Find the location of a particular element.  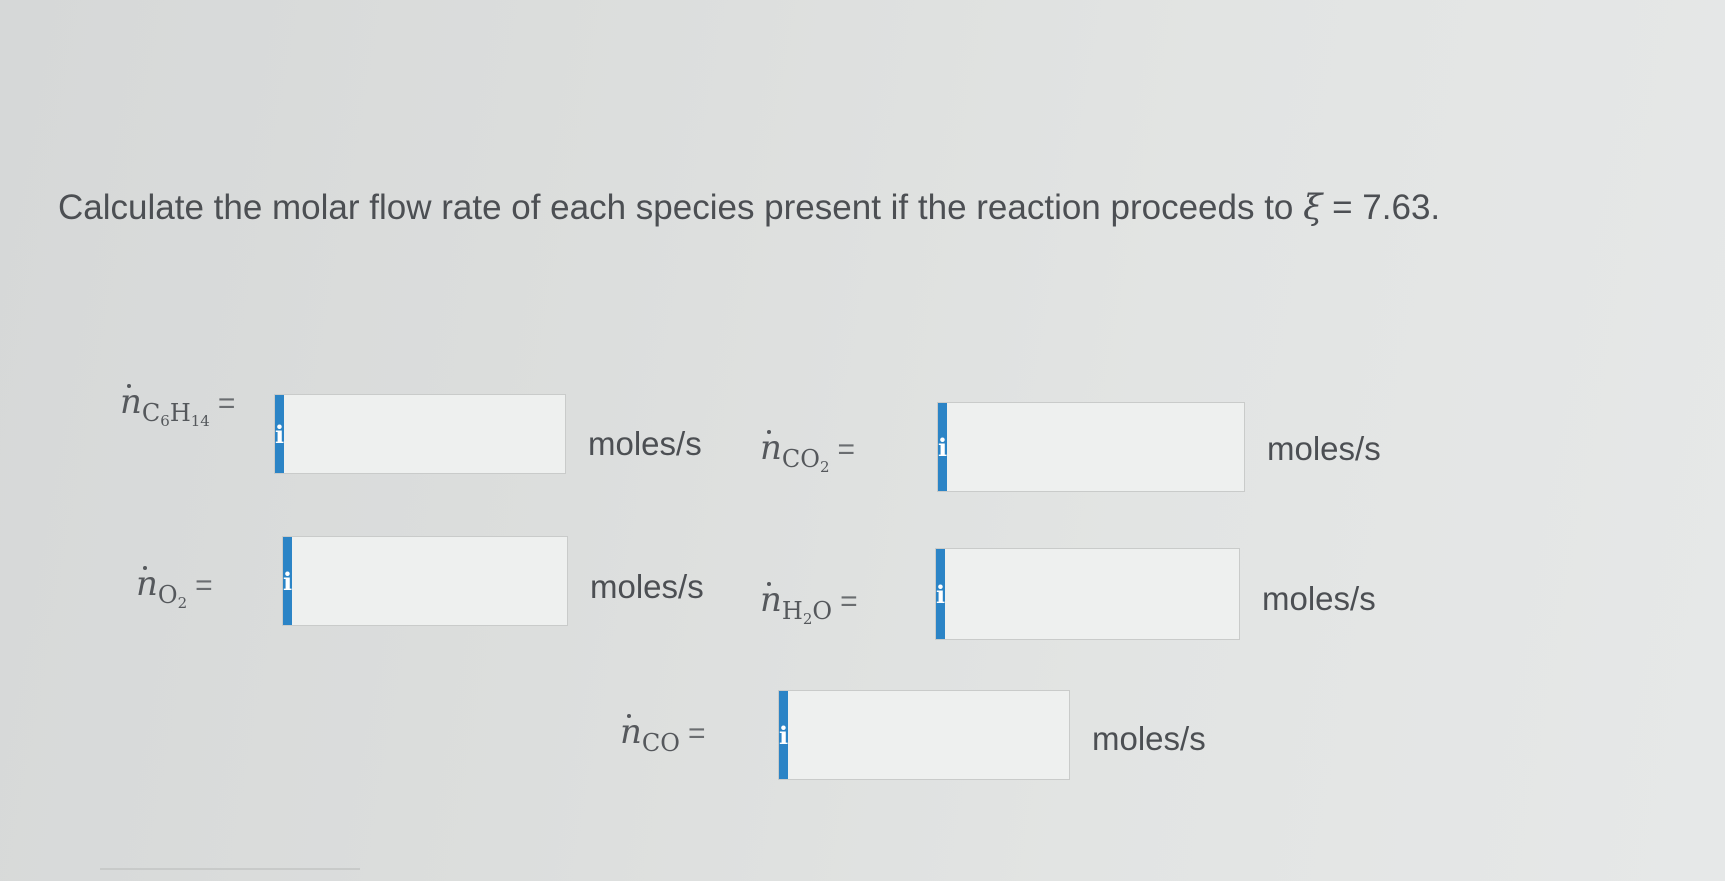

answer-field-co2: i is located at coordinates (1122, 447).